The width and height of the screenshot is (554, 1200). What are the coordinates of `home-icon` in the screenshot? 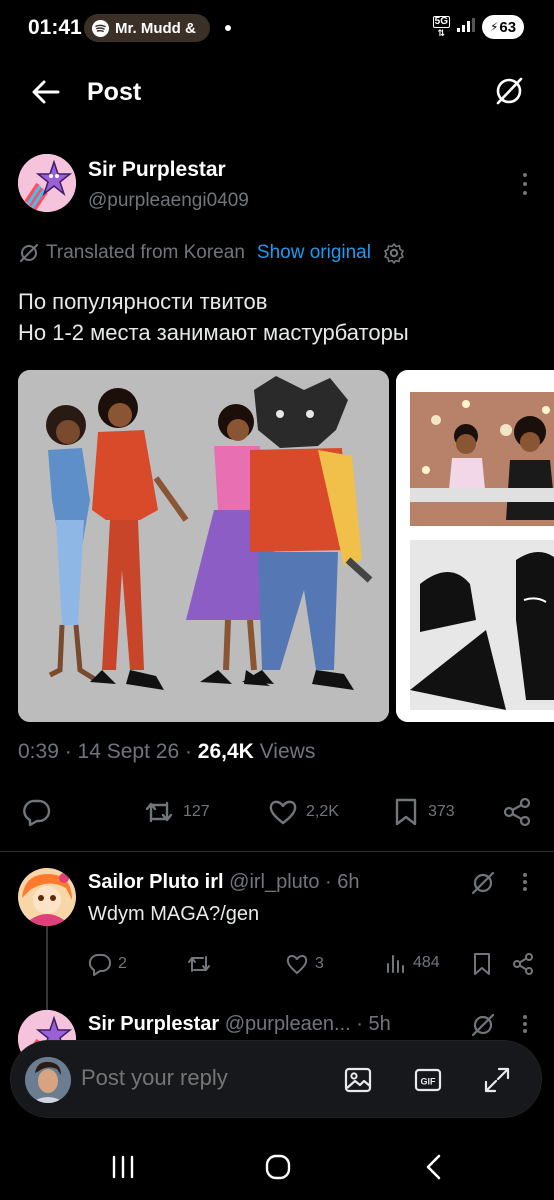 It's located at (278, 1167).